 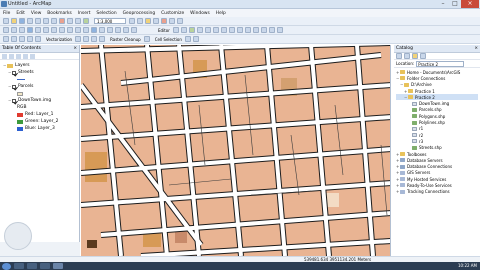 What do you see at coordinates (78, 30) in the screenshot?
I see `clear-selection-icon` at bounding box center [78, 30].